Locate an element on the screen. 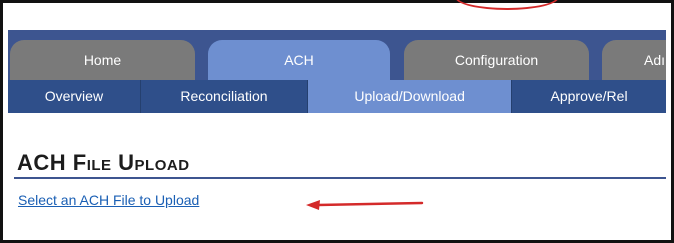  subnav-reconciliation: Reconciliation is located at coordinates (225, 96).